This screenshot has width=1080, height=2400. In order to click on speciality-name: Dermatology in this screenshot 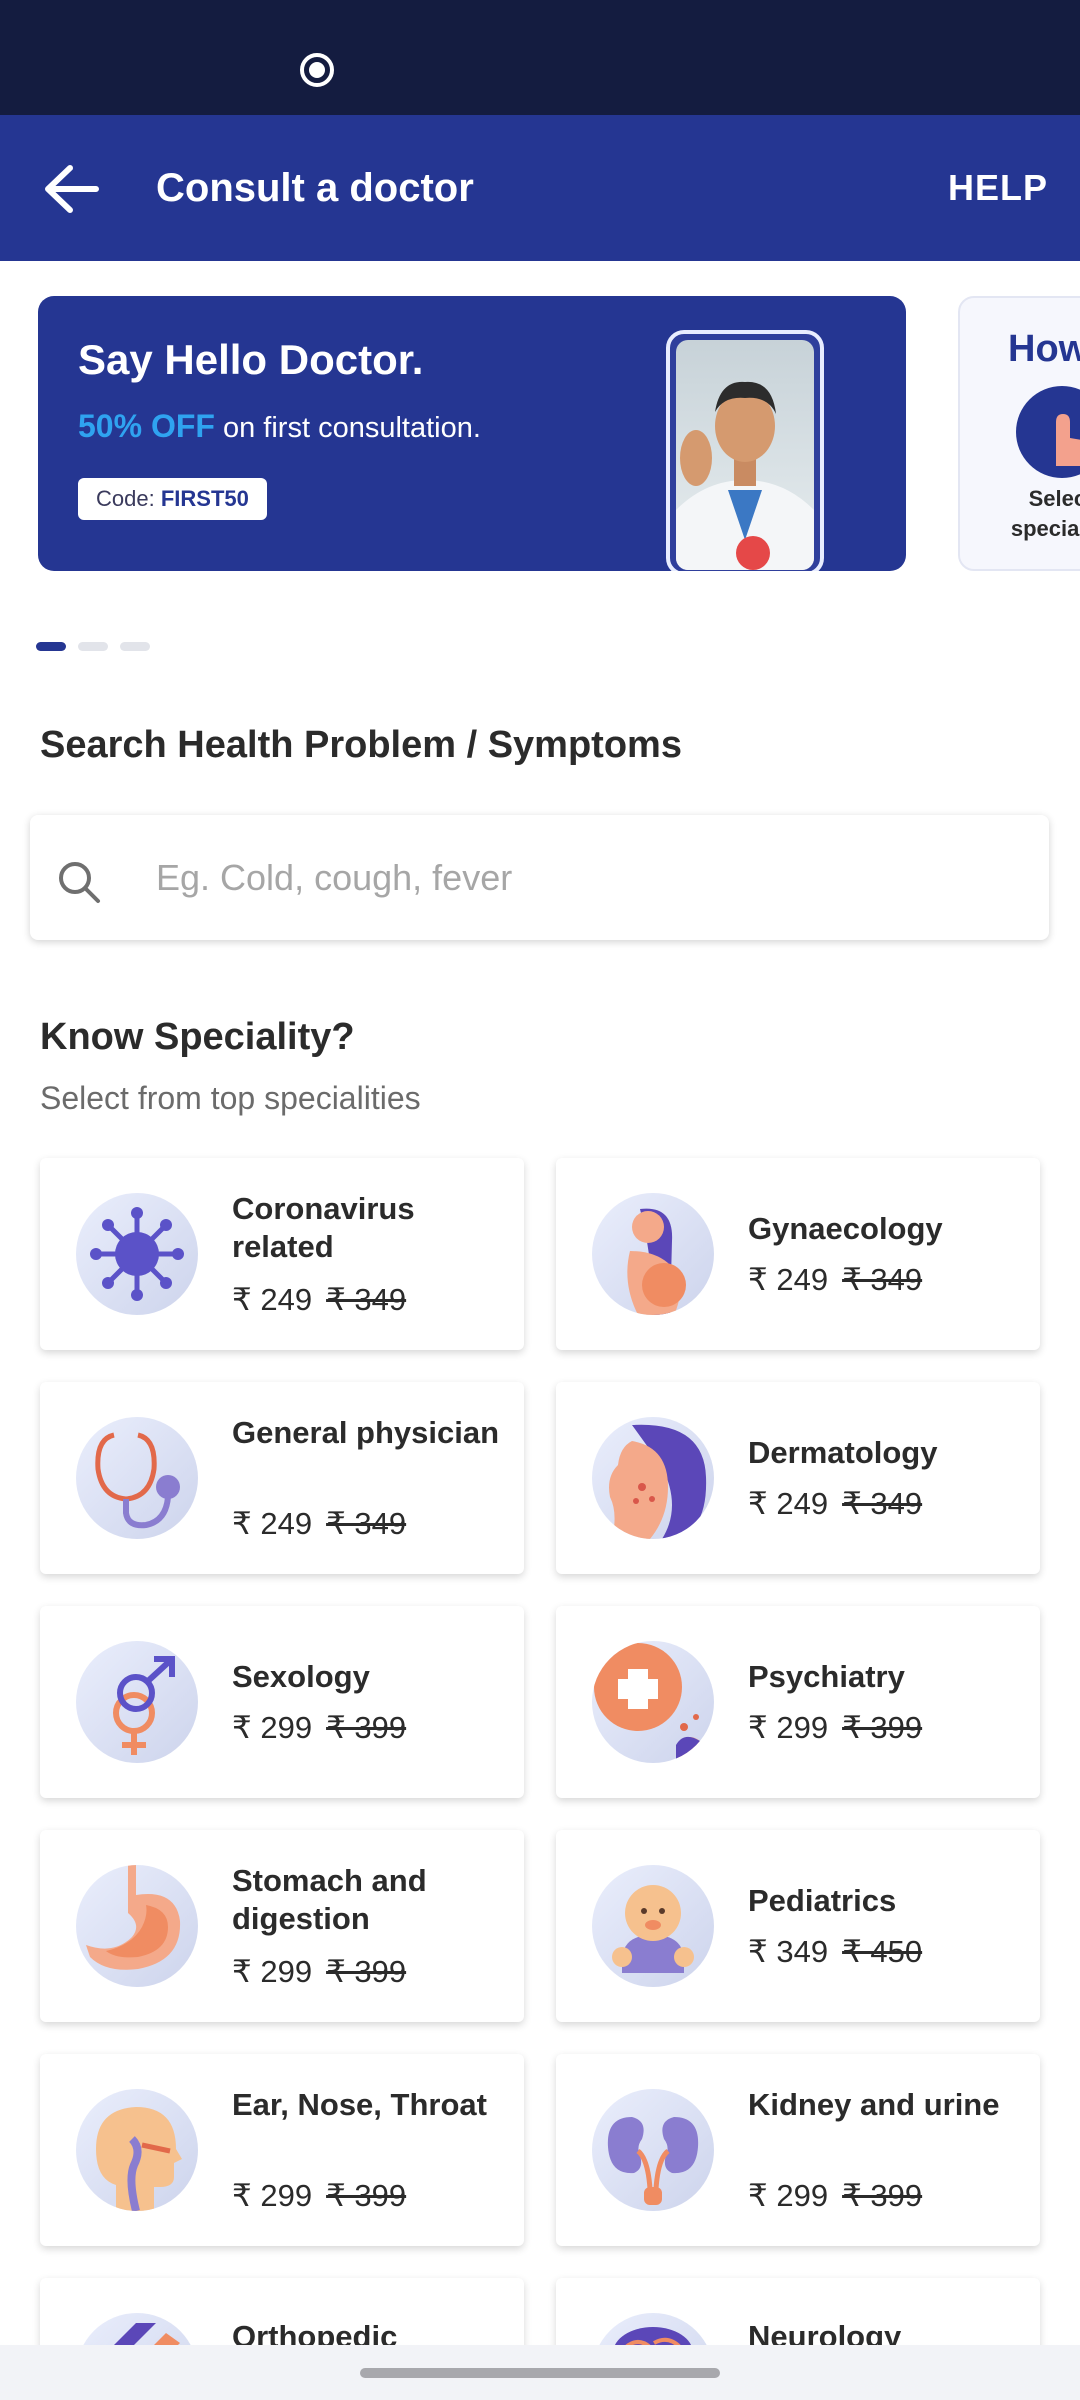, I will do `click(843, 1452)`.